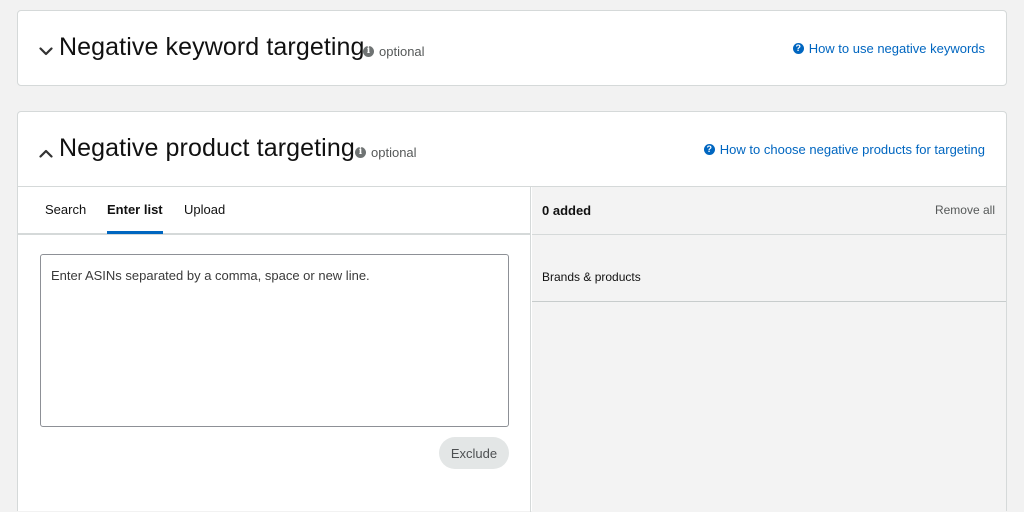 The width and height of the screenshot is (1024, 512). Describe the element at coordinates (591, 277) in the screenshot. I see `brands-products-label: Brands & products` at that location.